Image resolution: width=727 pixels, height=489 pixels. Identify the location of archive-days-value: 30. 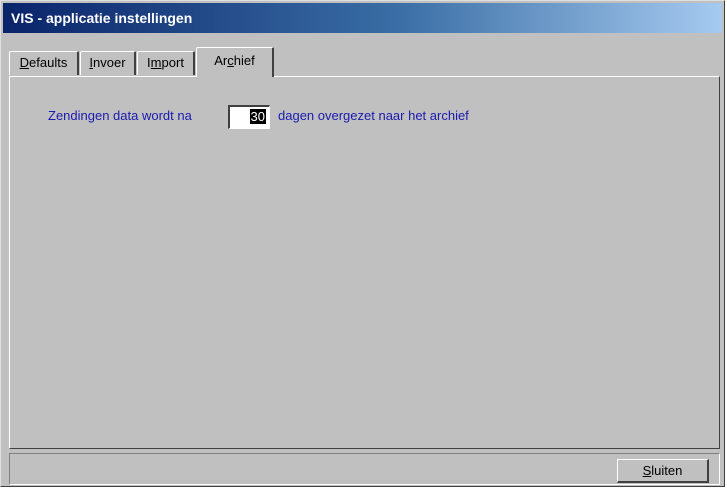
(257, 116).